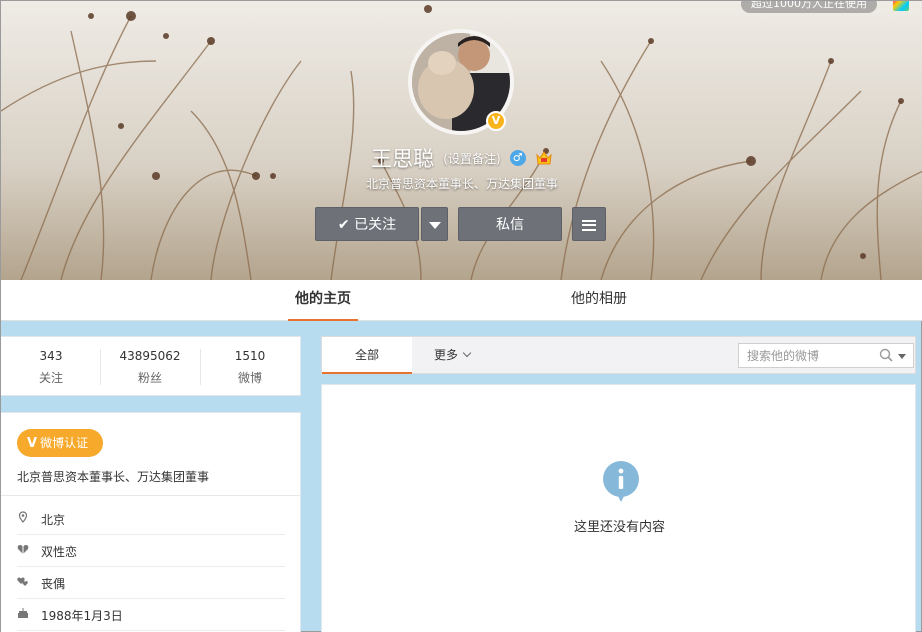  I want to click on info-row-relationship: 丧偶, so click(151, 583).